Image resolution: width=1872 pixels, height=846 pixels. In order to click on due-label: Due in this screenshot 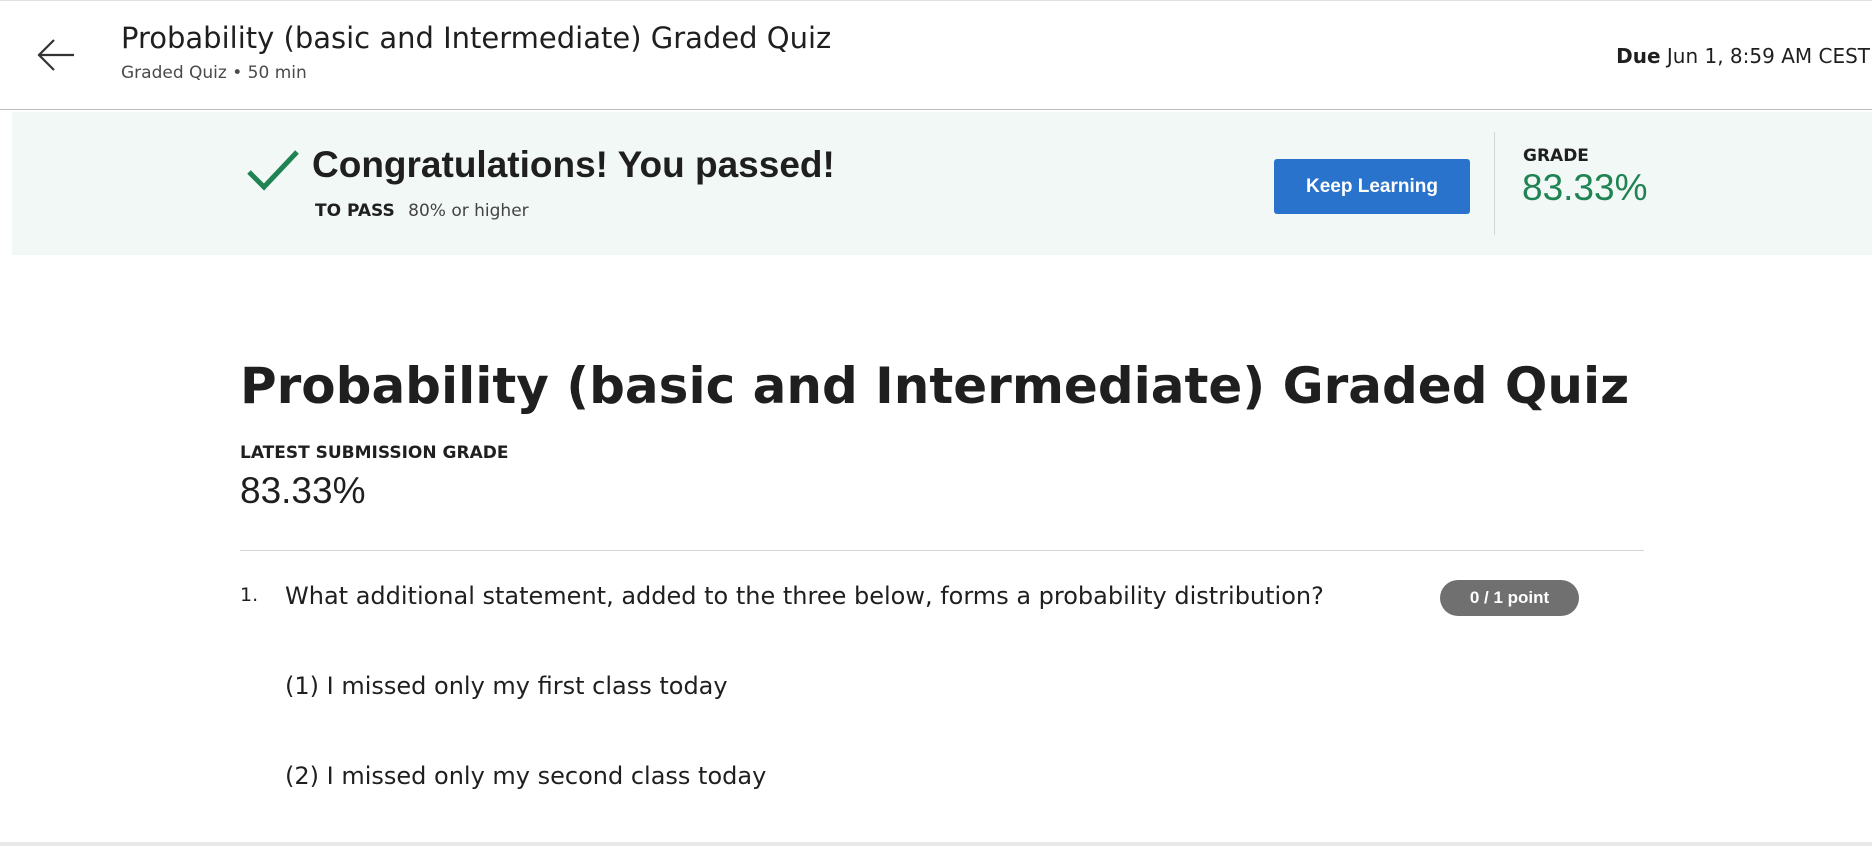, I will do `click(1638, 56)`.